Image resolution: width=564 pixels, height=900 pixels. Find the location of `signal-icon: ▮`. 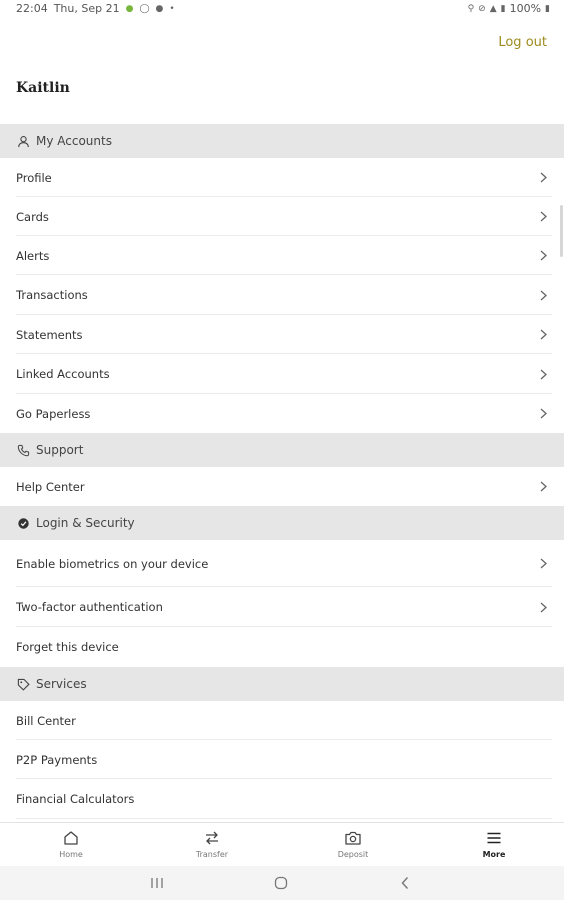

signal-icon: ▮ is located at coordinates (503, 8).